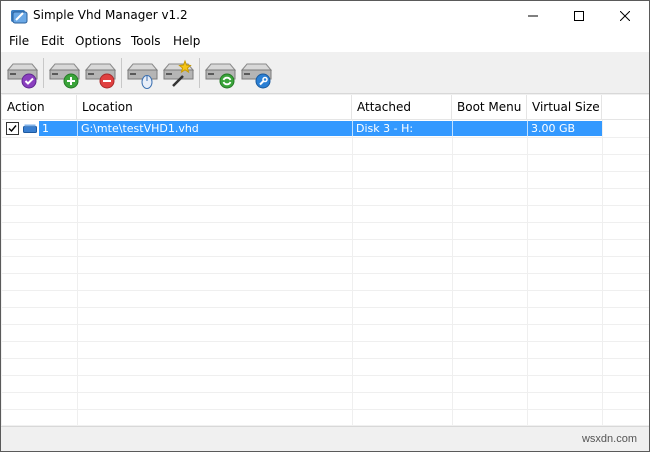  Describe the element at coordinates (220, 73) in the screenshot. I see `disk-refresh-icon` at that location.